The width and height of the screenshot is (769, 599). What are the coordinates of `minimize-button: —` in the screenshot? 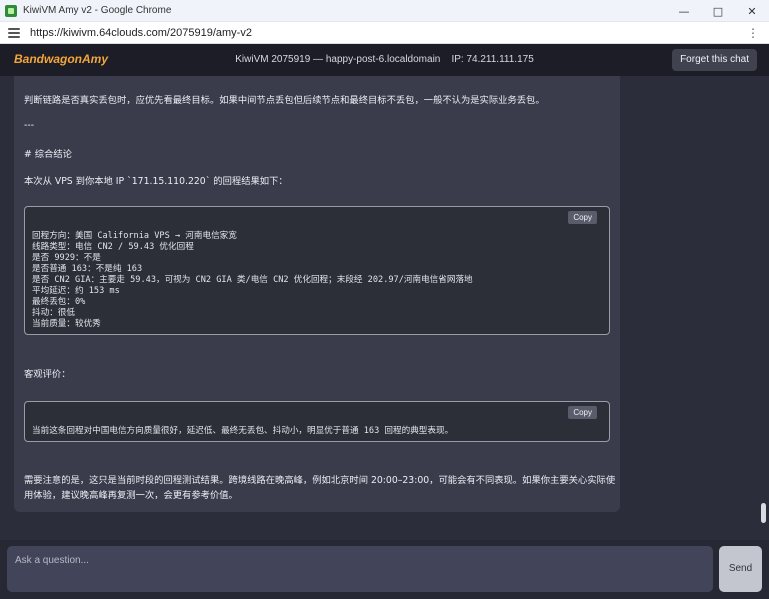 It's located at (684, 11).